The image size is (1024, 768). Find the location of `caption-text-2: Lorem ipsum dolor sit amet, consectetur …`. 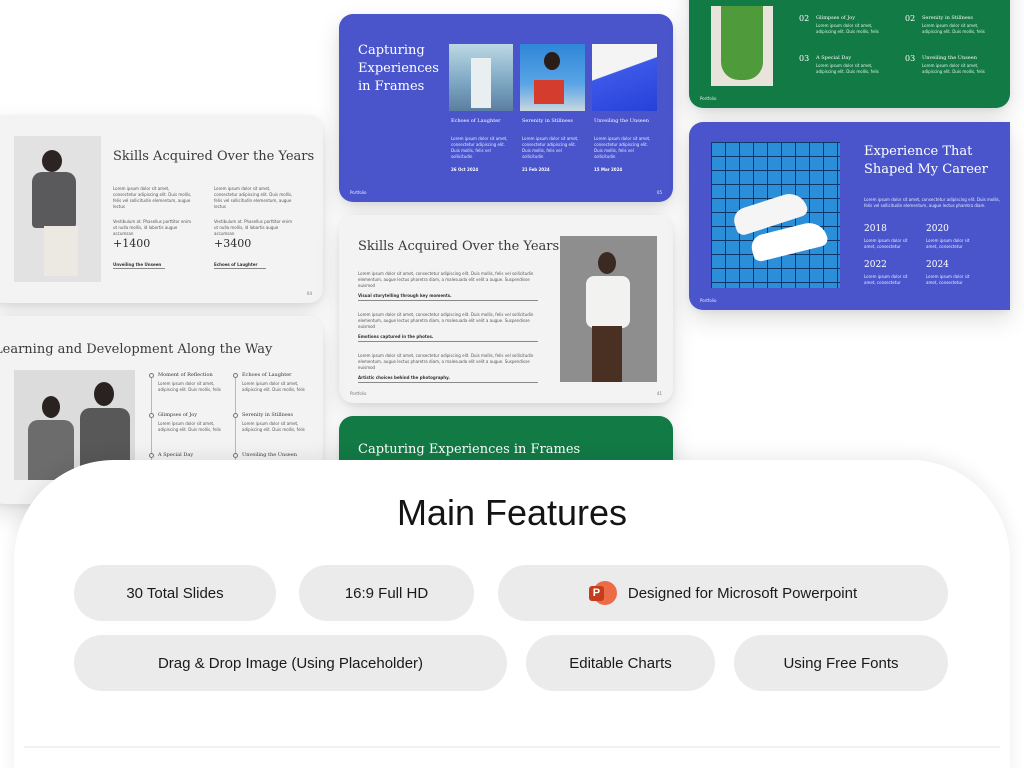

caption-text-2: Lorem ipsum dolor sit amet, consectetur … is located at coordinates (550, 147).